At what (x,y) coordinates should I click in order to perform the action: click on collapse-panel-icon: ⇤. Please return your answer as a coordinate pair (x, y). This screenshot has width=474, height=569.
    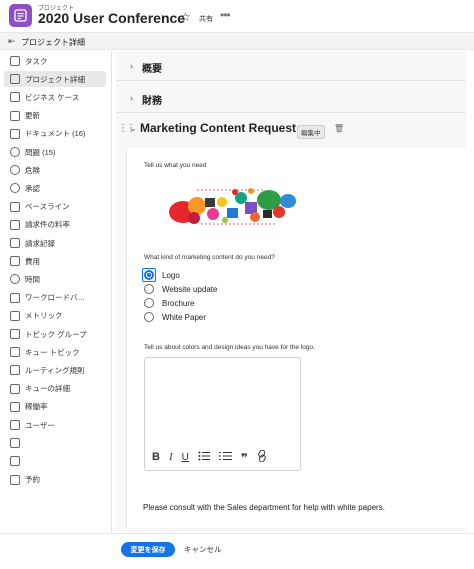
    Looking at the image, I should click on (12, 41).